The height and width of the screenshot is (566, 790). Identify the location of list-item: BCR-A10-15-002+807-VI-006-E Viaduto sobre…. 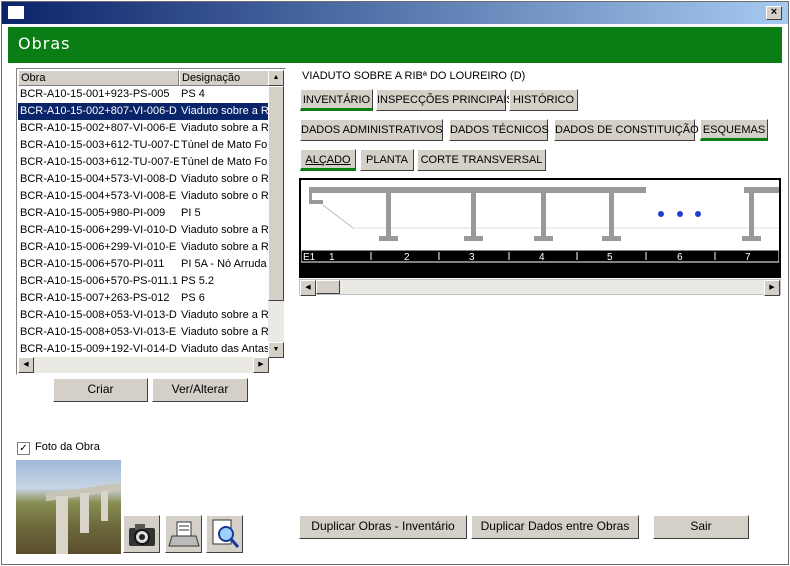
(143, 128).